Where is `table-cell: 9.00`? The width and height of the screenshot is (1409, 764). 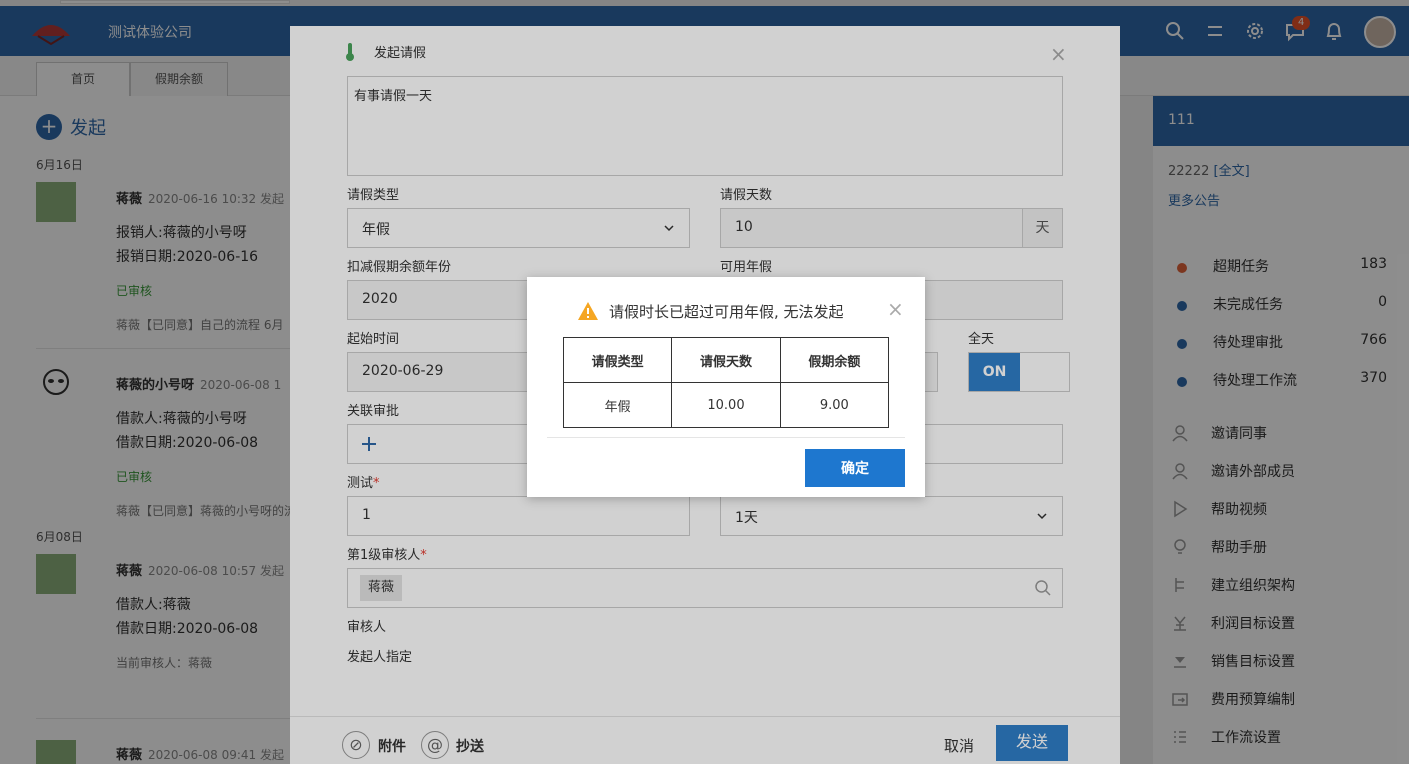
table-cell: 9.00 is located at coordinates (834, 405).